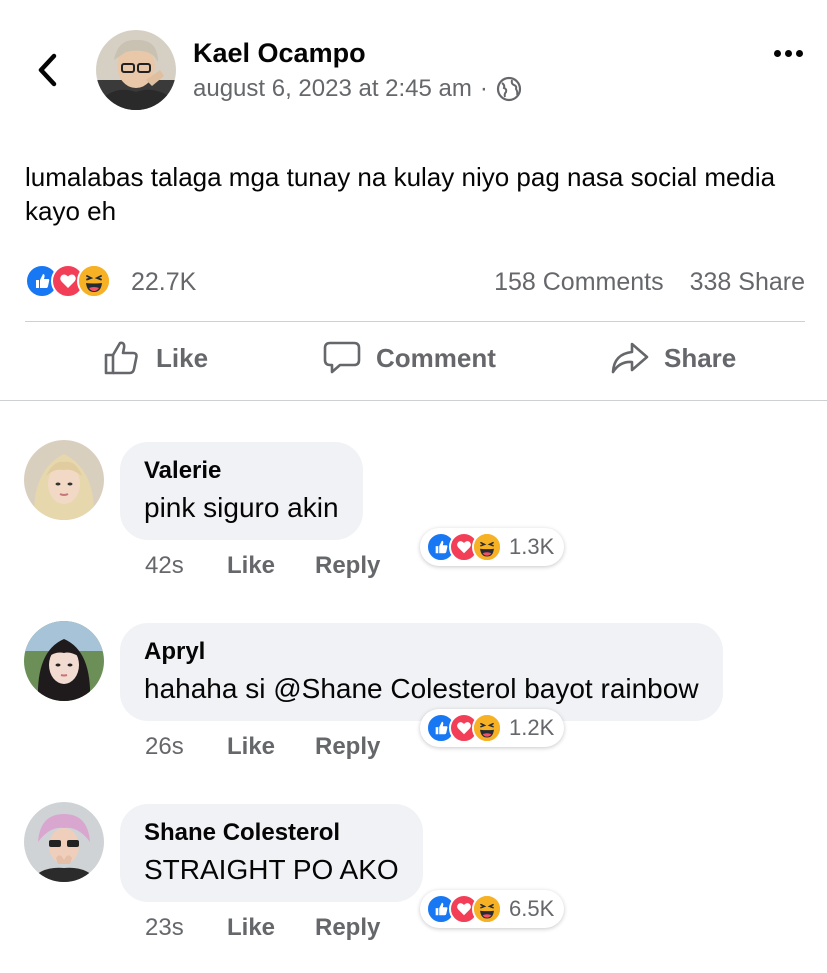 The image size is (827, 973). I want to click on comment-reaction-count: 6.5K, so click(532, 908).